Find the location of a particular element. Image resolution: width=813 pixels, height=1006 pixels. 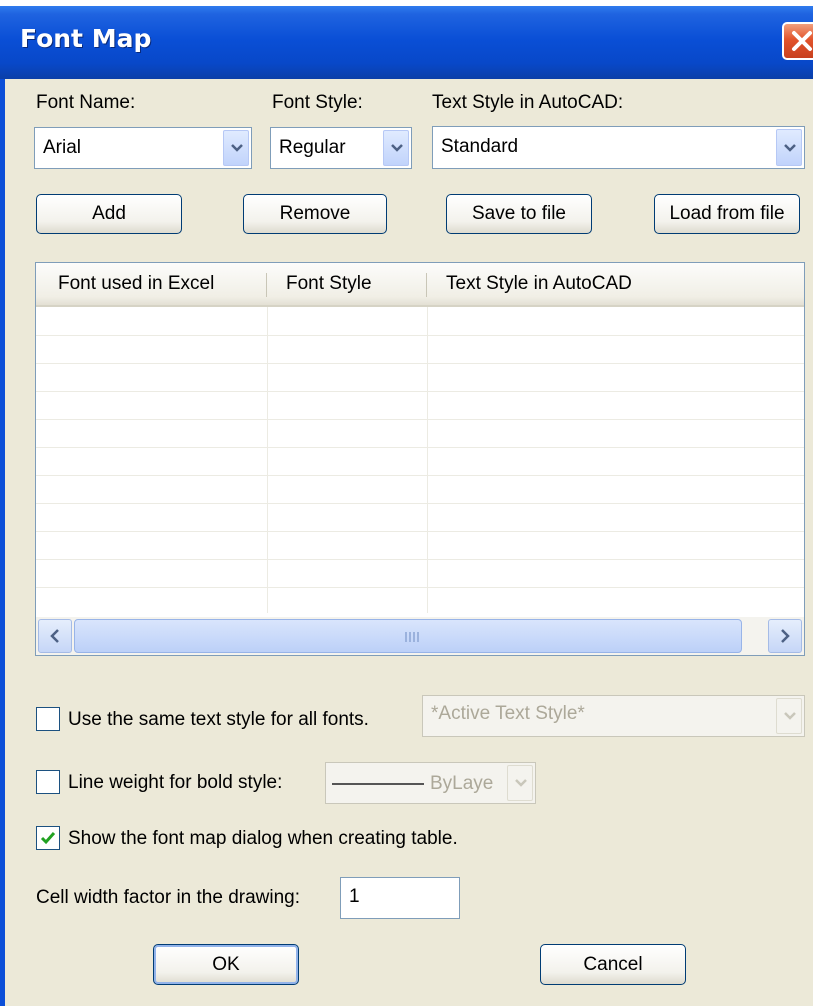

font-style-select: Regular is located at coordinates (341, 148).